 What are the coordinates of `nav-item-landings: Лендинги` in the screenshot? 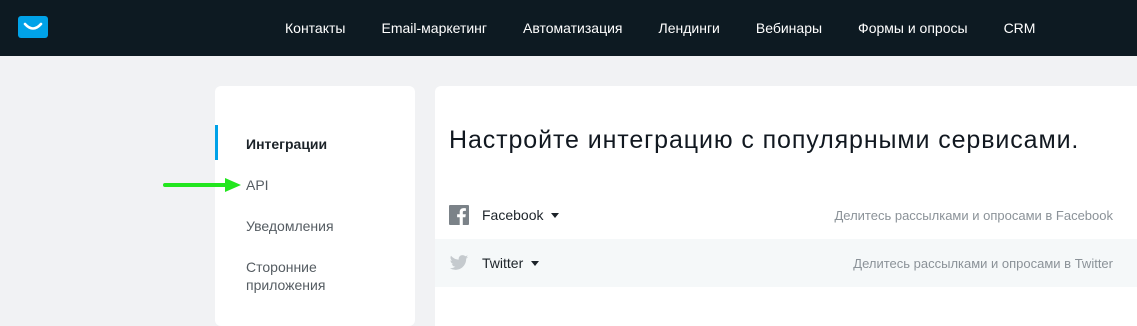 It's located at (689, 28).